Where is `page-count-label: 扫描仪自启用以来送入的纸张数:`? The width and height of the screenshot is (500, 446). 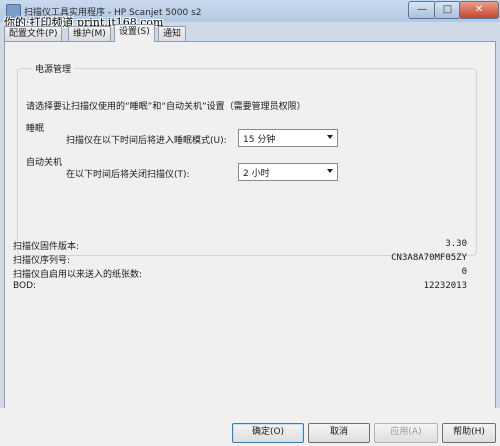
page-count-label: 扫描仪自启用以来送入的纸张数: is located at coordinates (78, 275).